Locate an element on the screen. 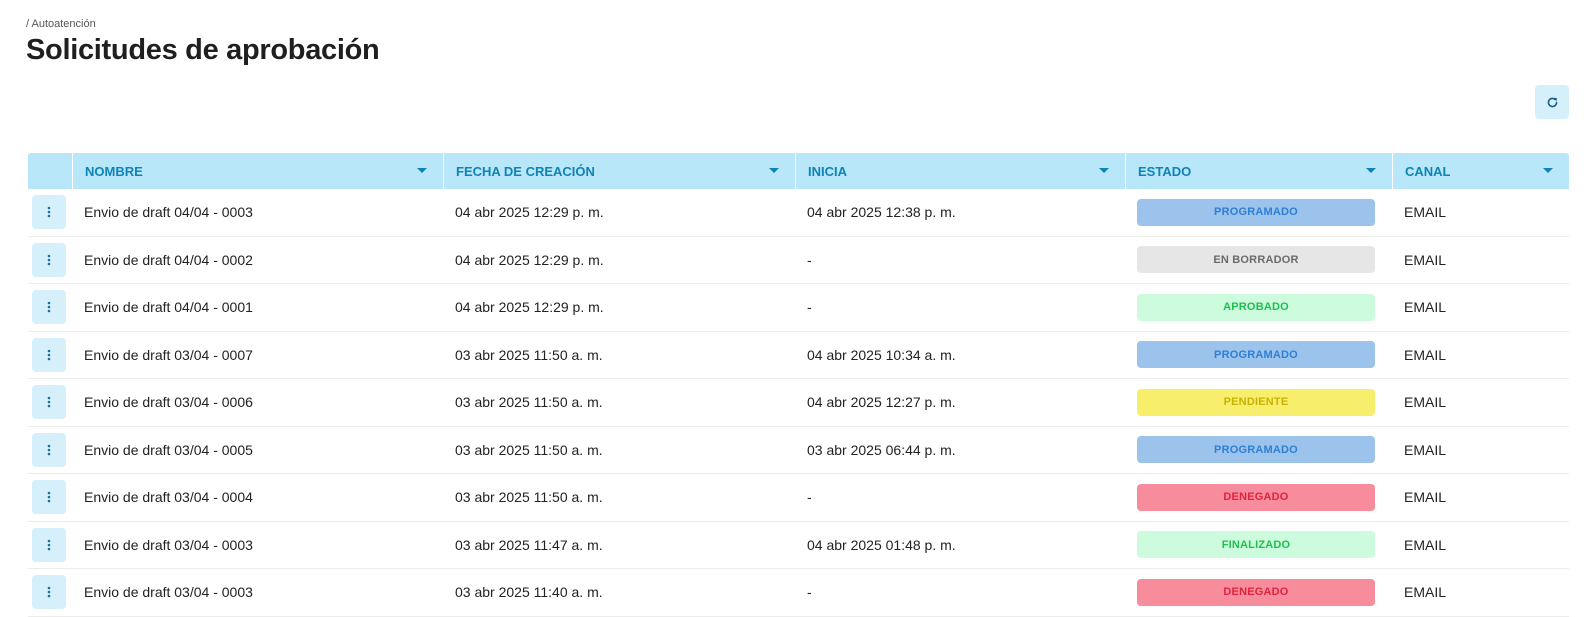 The width and height of the screenshot is (1587, 617). header-label: INICIA is located at coordinates (827, 171).